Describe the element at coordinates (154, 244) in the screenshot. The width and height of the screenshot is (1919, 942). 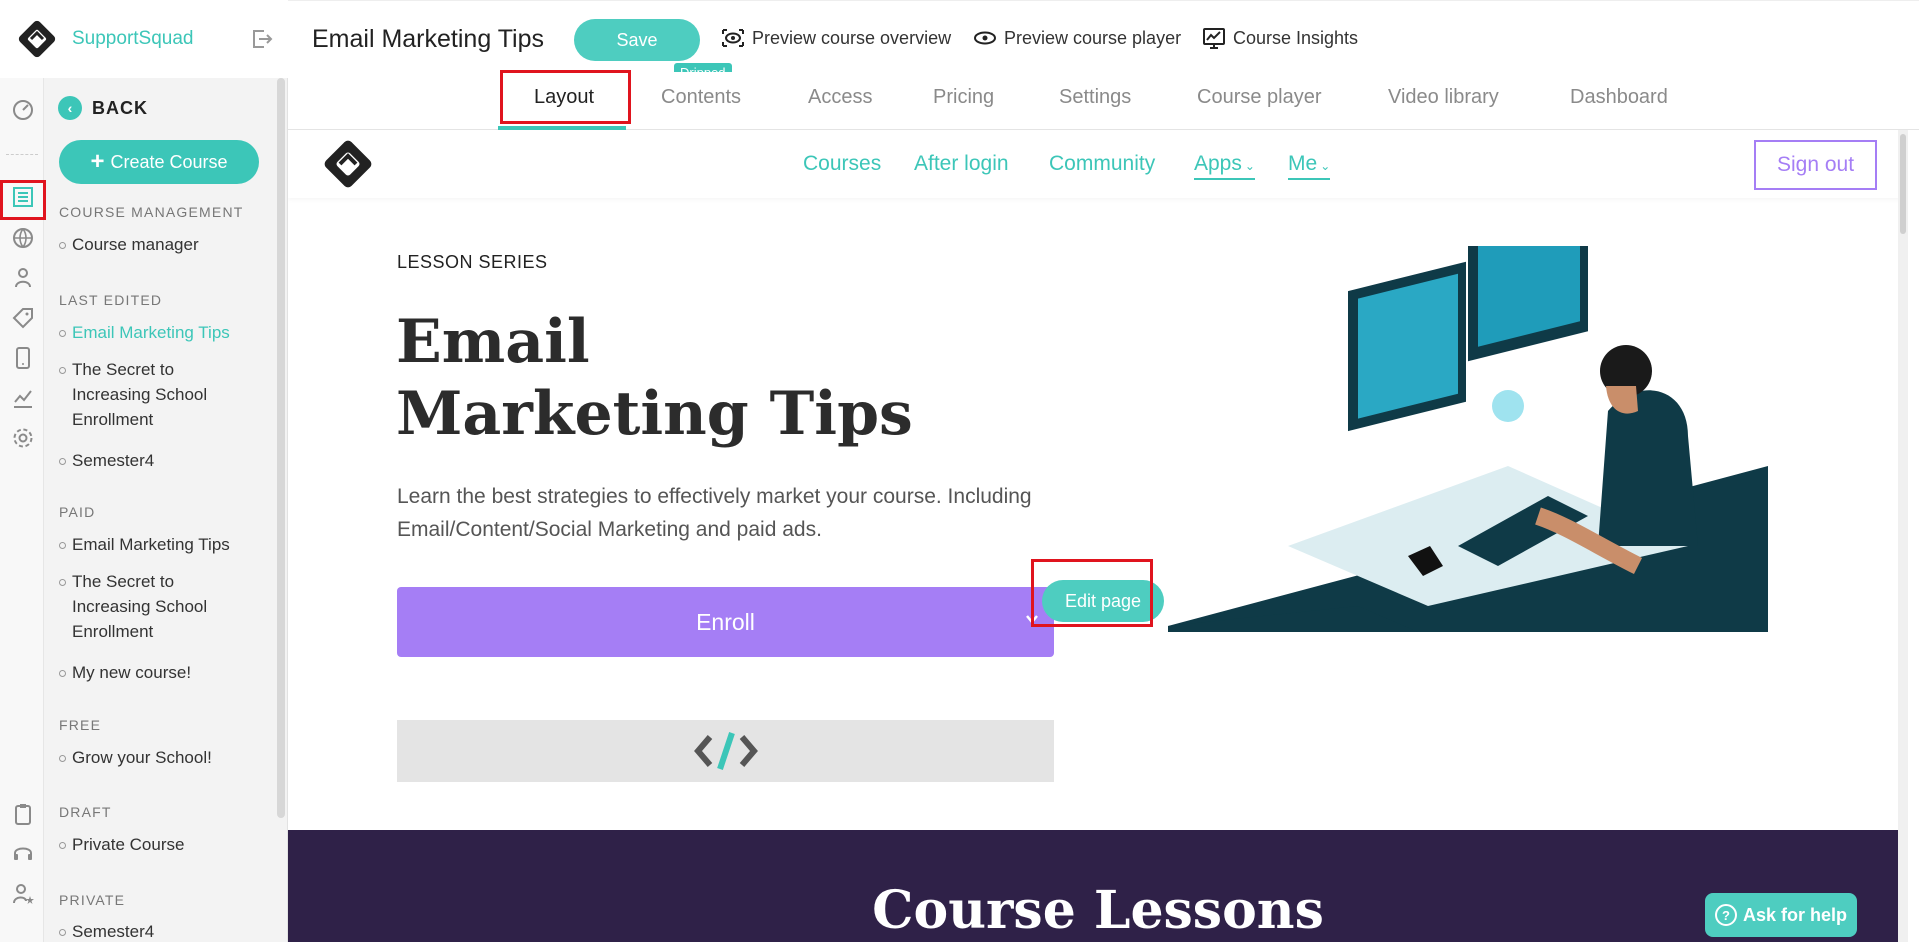
I see `course-item-course-manager: Course manager` at that location.